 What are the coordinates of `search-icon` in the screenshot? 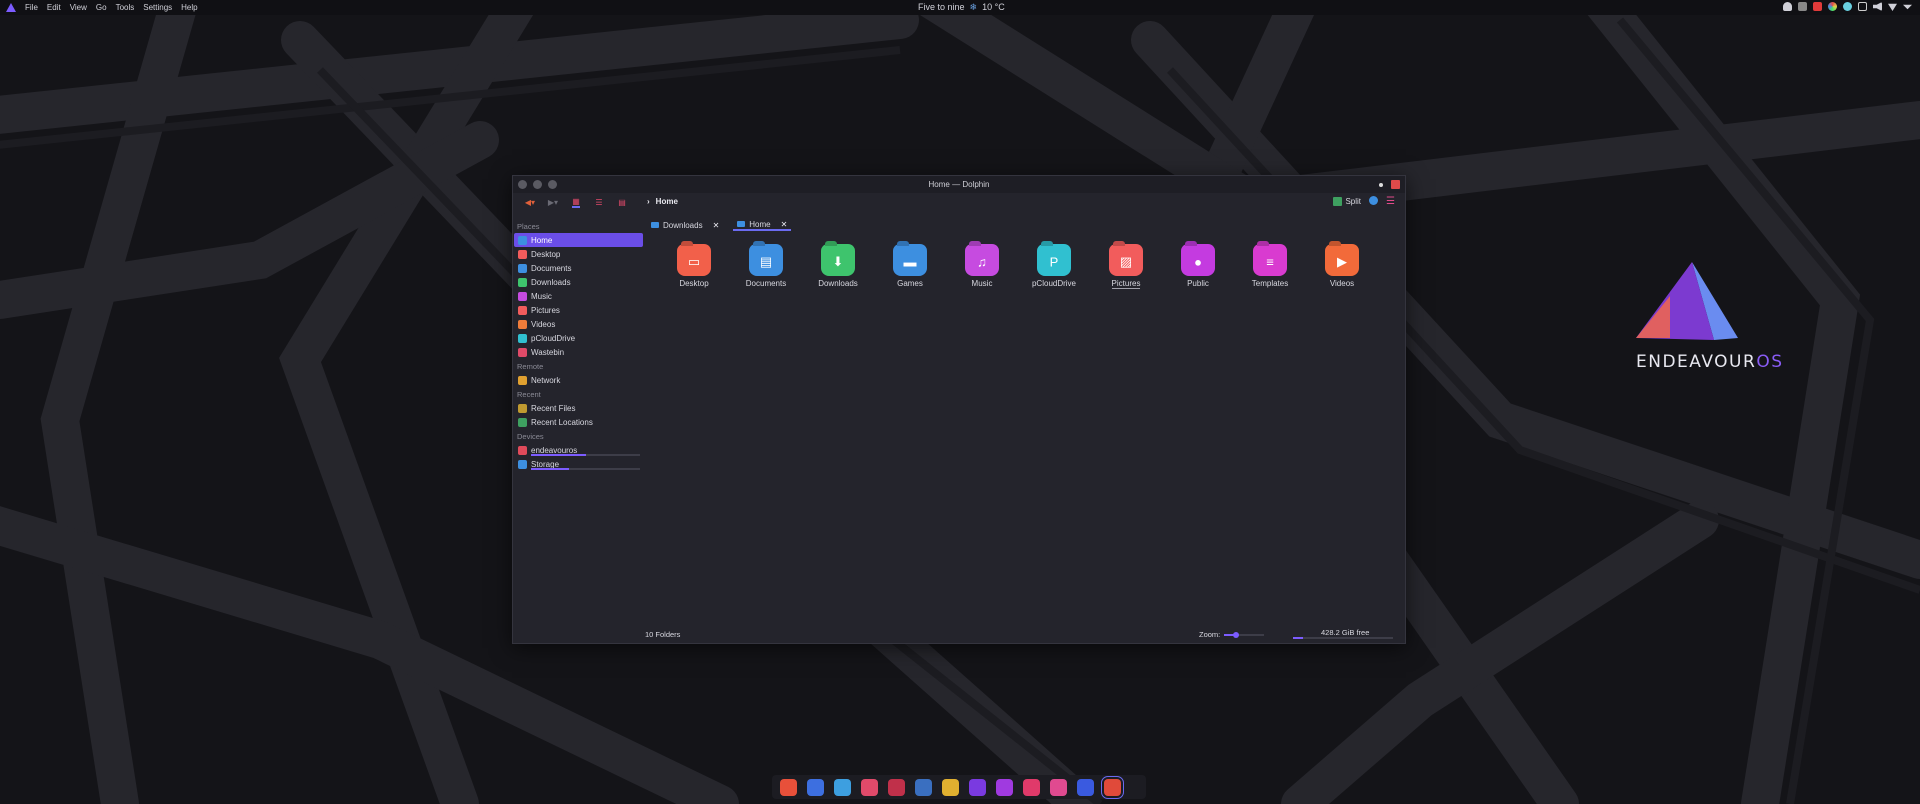 It's located at (1374, 200).